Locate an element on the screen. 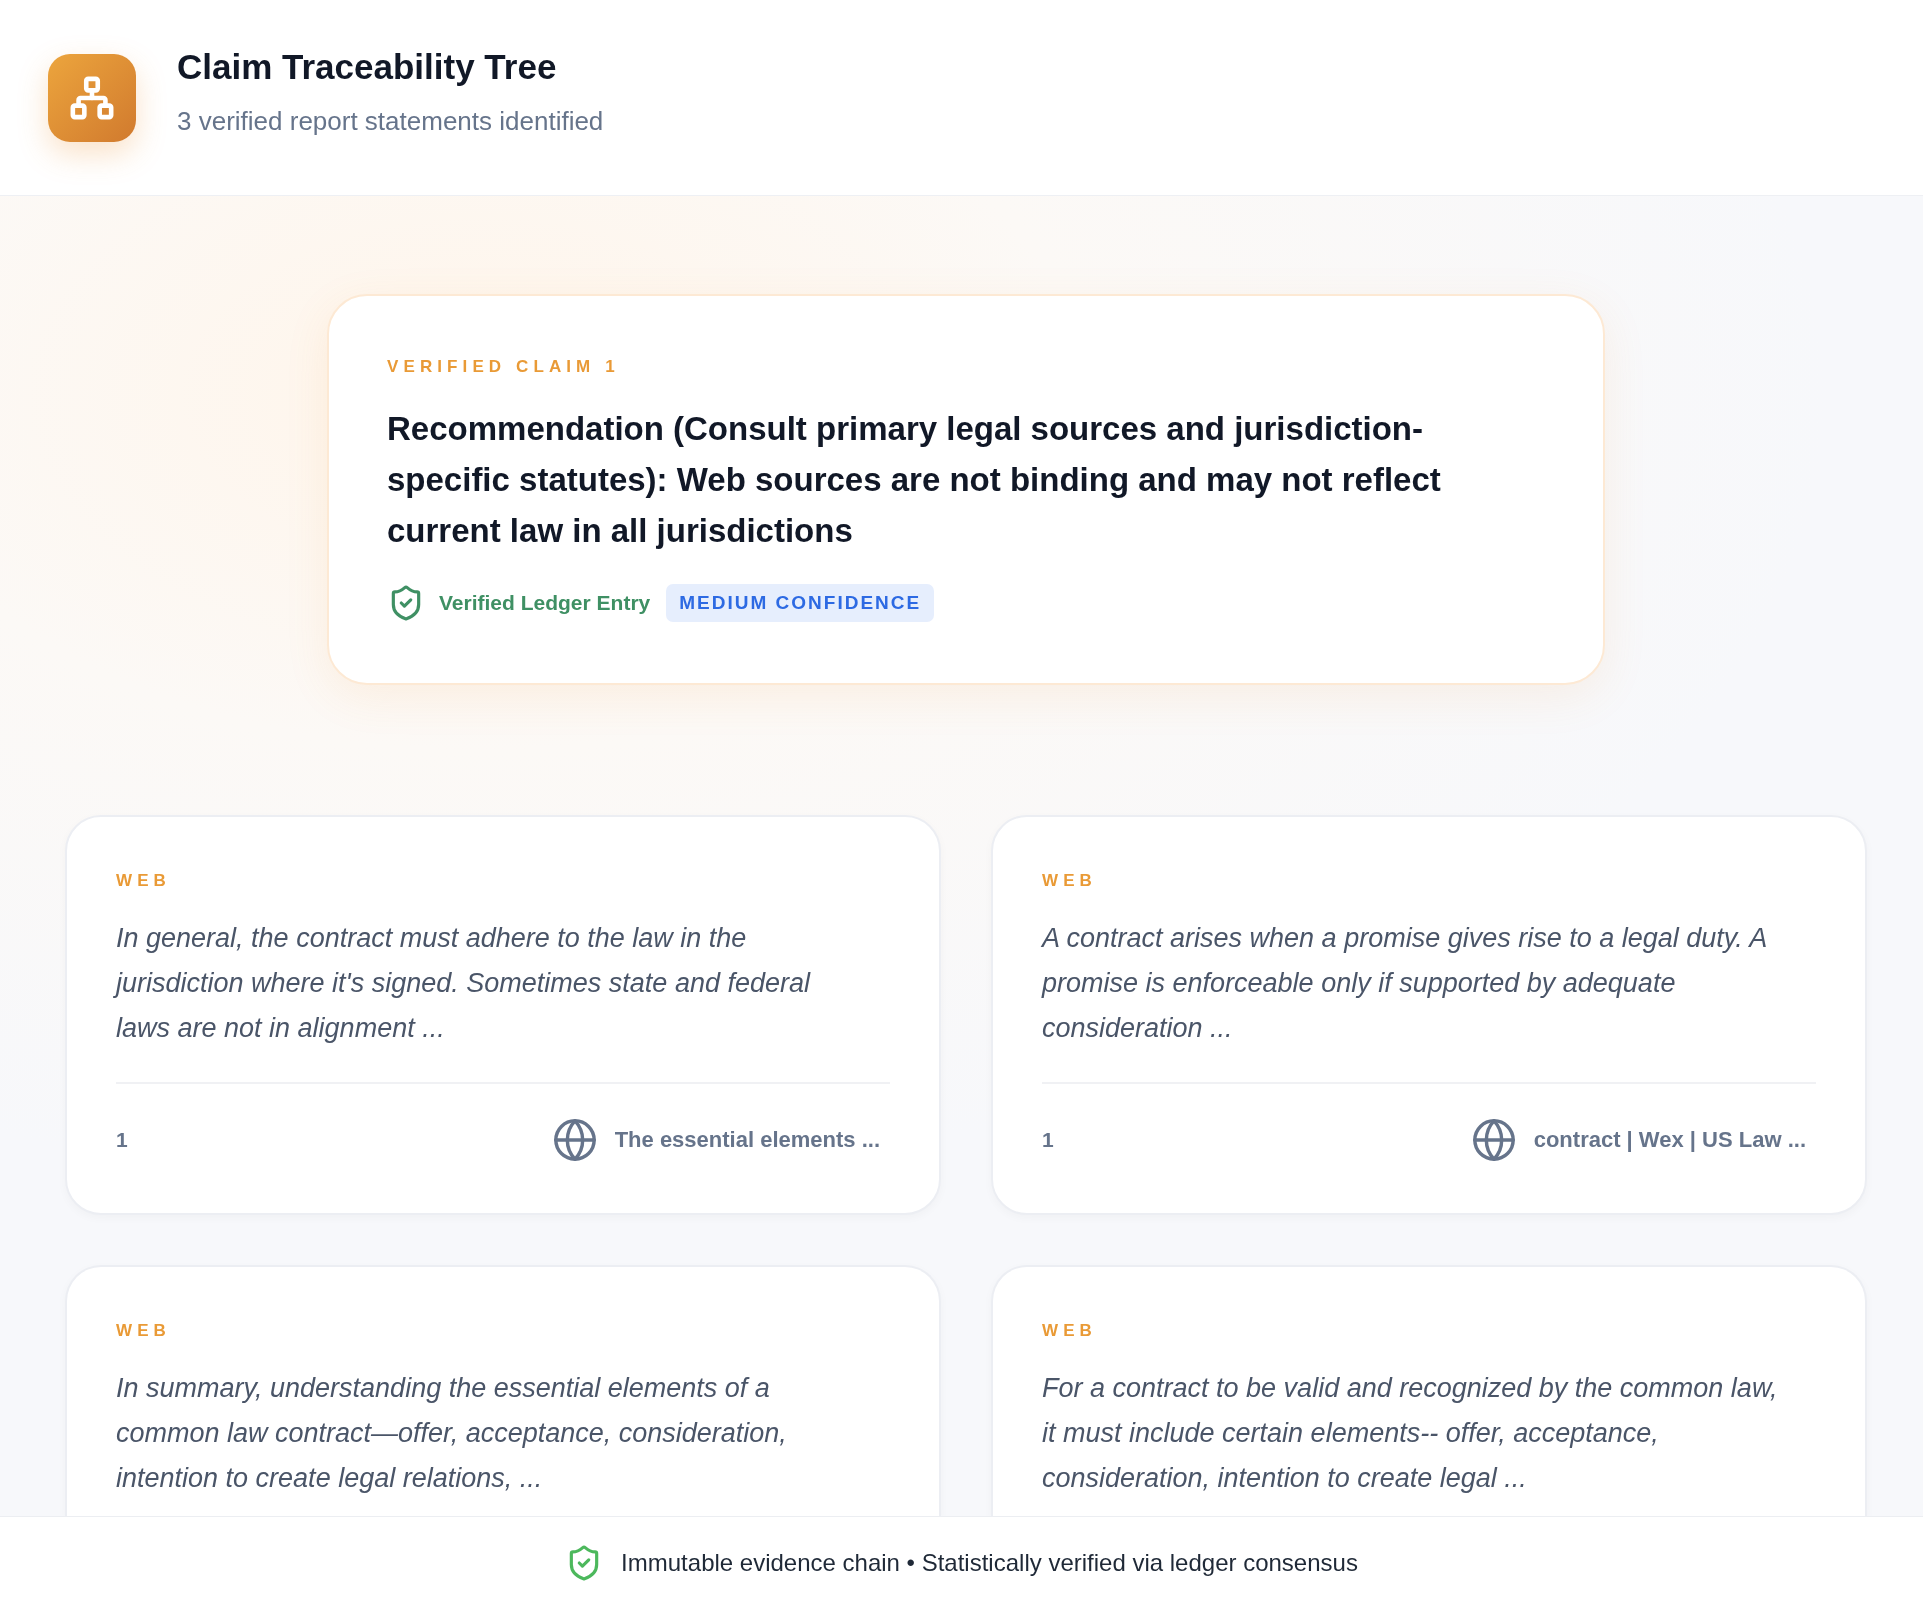  confidence-badge: MEDIUM CONFIDENCE is located at coordinates (800, 603).